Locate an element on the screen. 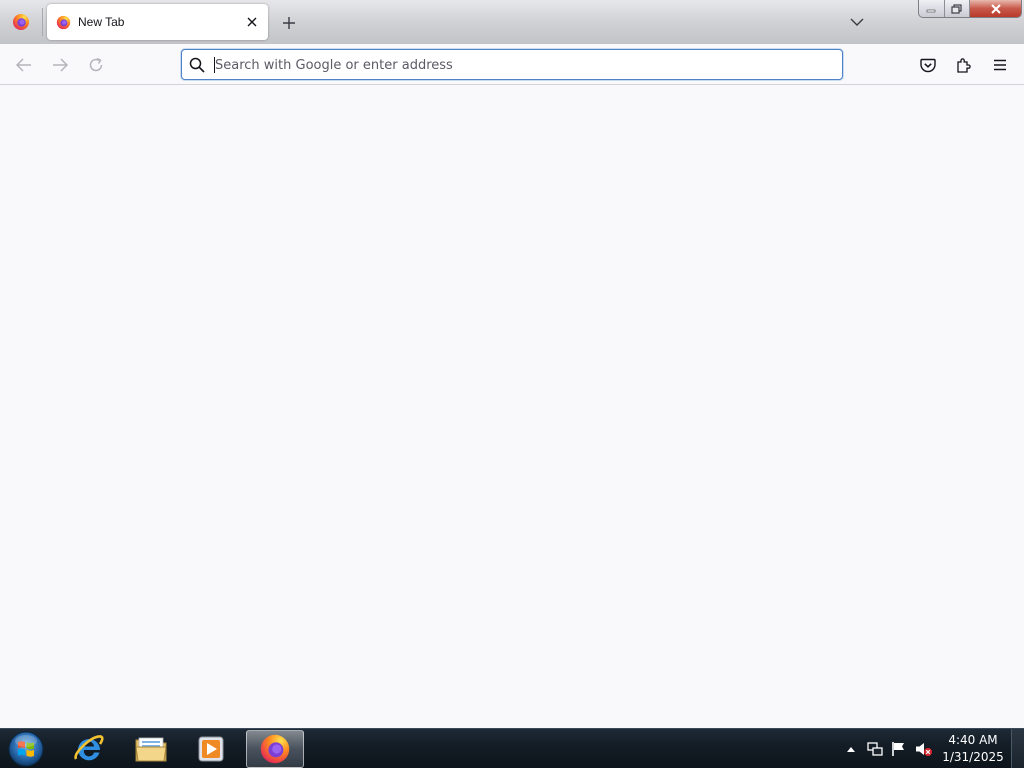 This screenshot has width=1024, height=768. folder-icon is located at coordinates (151, 749).